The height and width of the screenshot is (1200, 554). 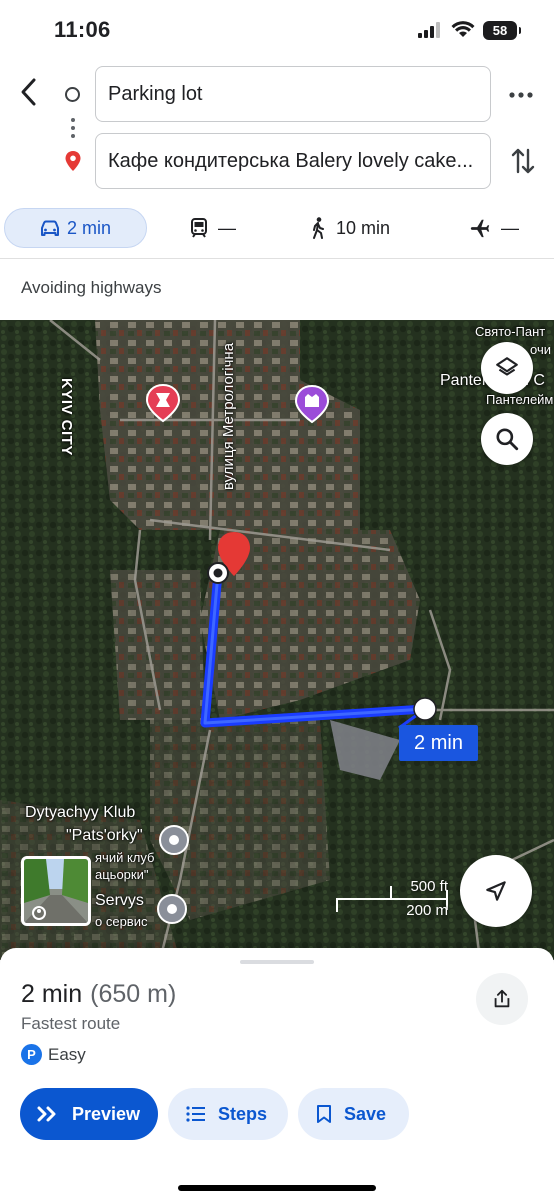 What do you see at coordinates (227, 227) in the screenshot?
I see `transit-time: —` at bounding box center [227, 227].